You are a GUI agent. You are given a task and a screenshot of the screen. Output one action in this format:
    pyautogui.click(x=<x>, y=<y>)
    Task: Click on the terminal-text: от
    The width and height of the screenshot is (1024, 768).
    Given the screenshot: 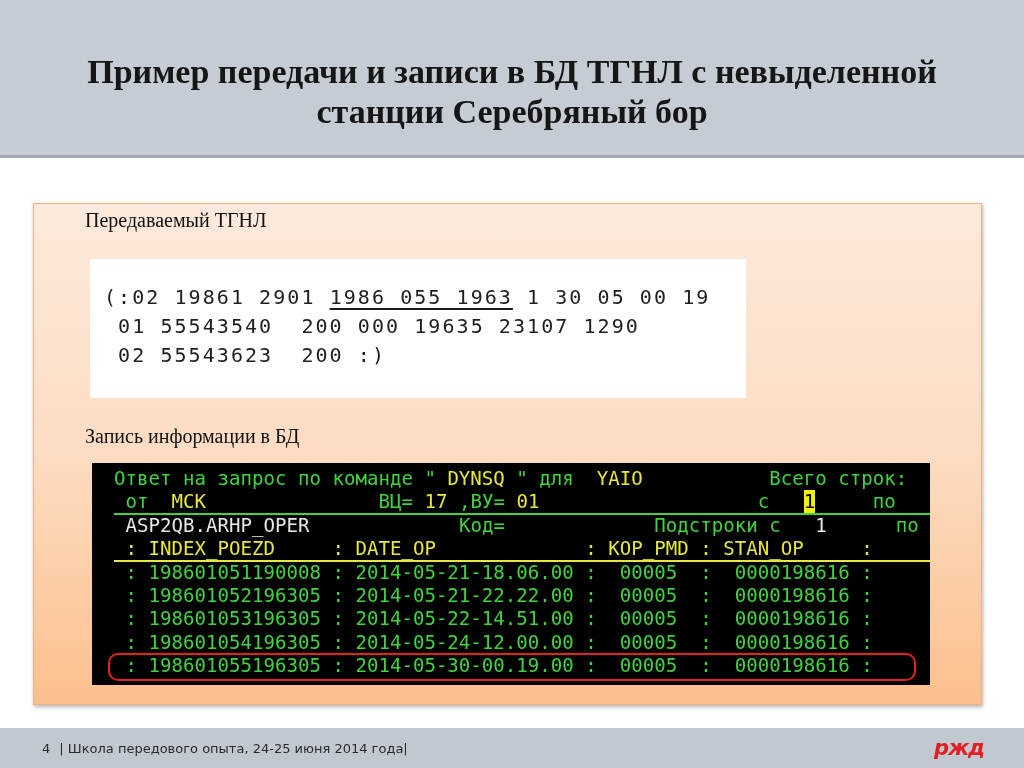 What is the action you would take?
    pyautogui.click(x=137, y=502)
    